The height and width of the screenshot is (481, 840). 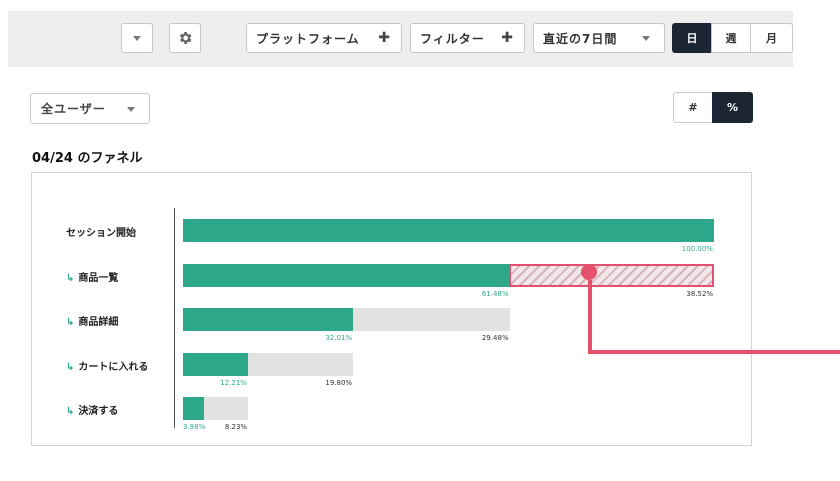 What do you see at coordinates (589, 272) in the screenshot?
I see `annotation-marker` at bounding box center [589, 272].